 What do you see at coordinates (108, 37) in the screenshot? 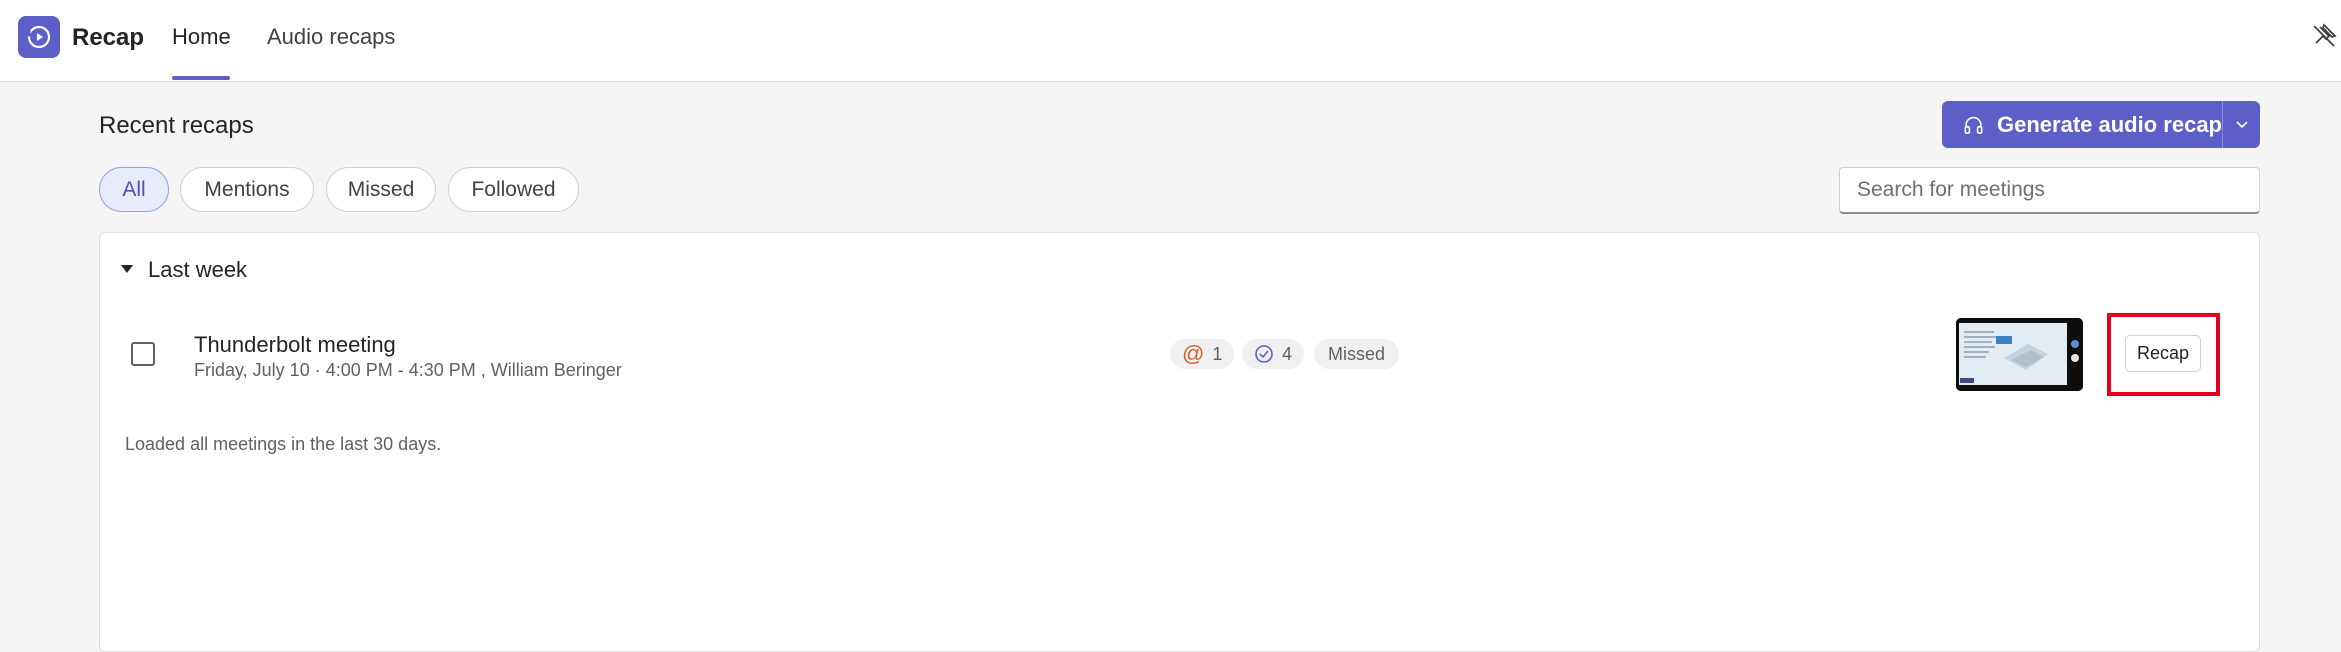
I see `app-title: Recap` at bounding box center [108, 37].